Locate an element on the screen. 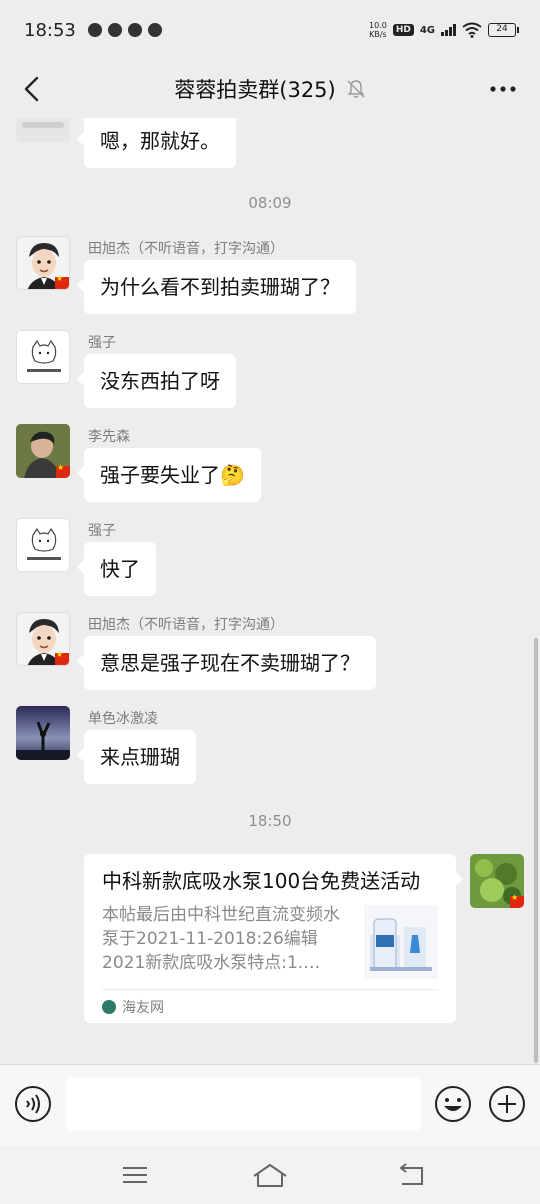 The width and height of the screenshot is (540, 1204). network-type: 4G is located at coordinates (427, 30).